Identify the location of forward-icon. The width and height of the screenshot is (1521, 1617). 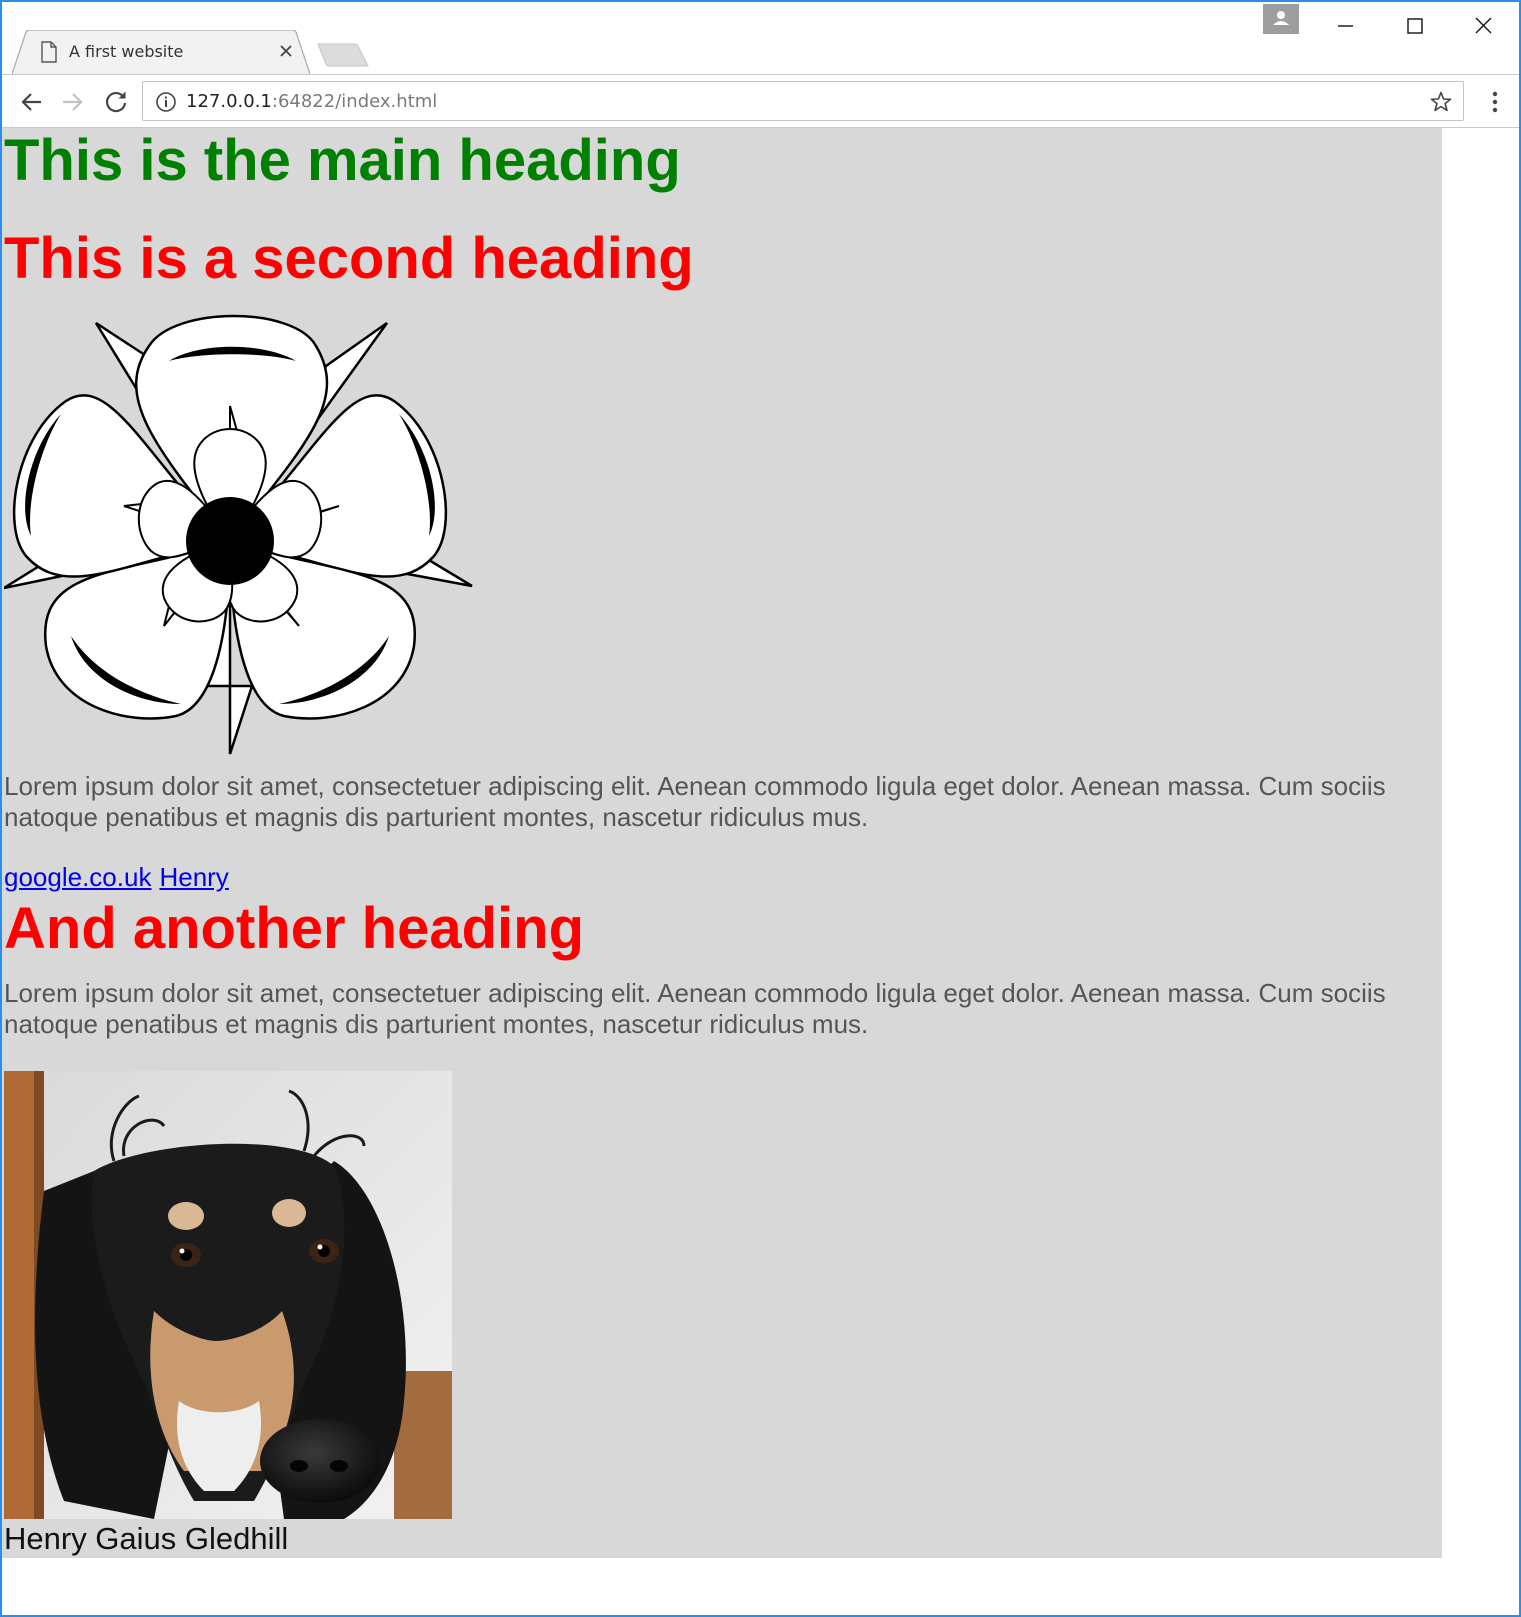
(72, 102).